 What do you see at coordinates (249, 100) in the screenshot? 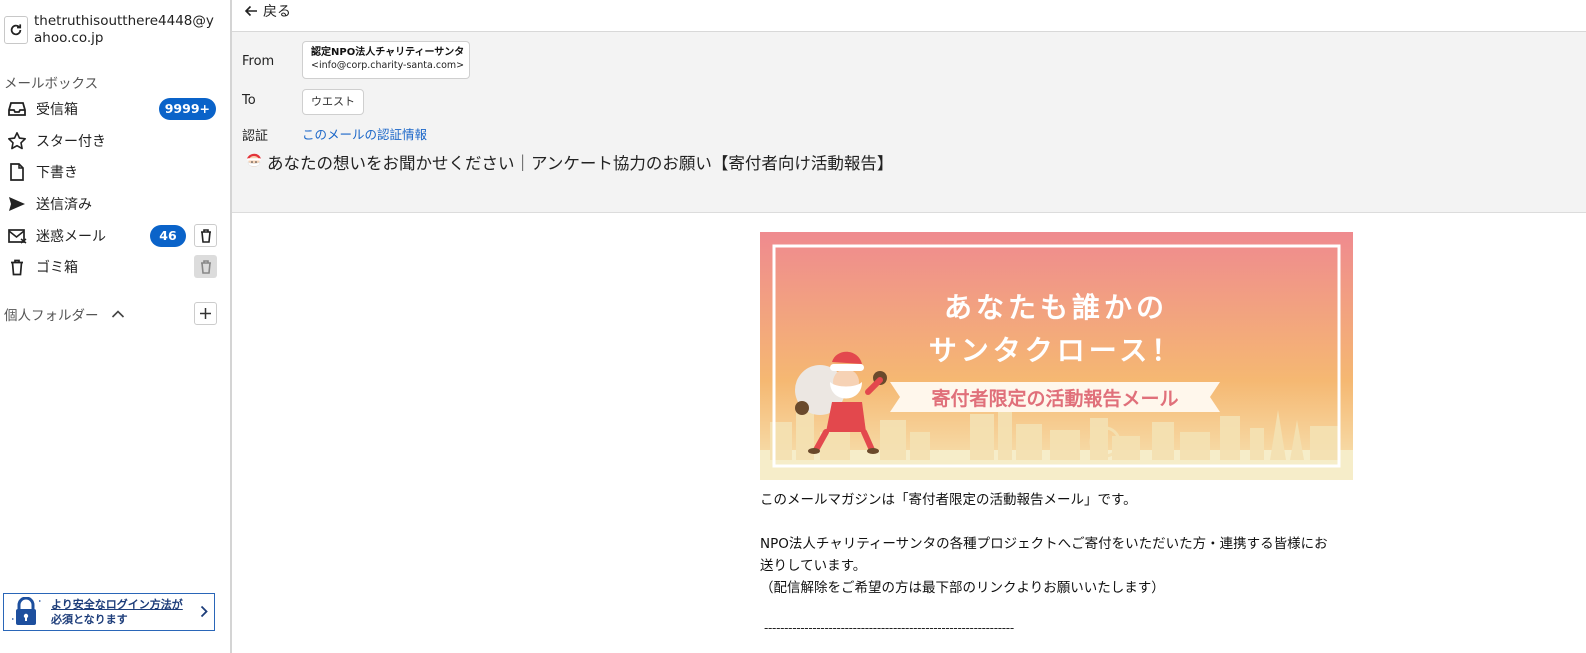
I see `to-label: To` at bounding box center [249, 100].